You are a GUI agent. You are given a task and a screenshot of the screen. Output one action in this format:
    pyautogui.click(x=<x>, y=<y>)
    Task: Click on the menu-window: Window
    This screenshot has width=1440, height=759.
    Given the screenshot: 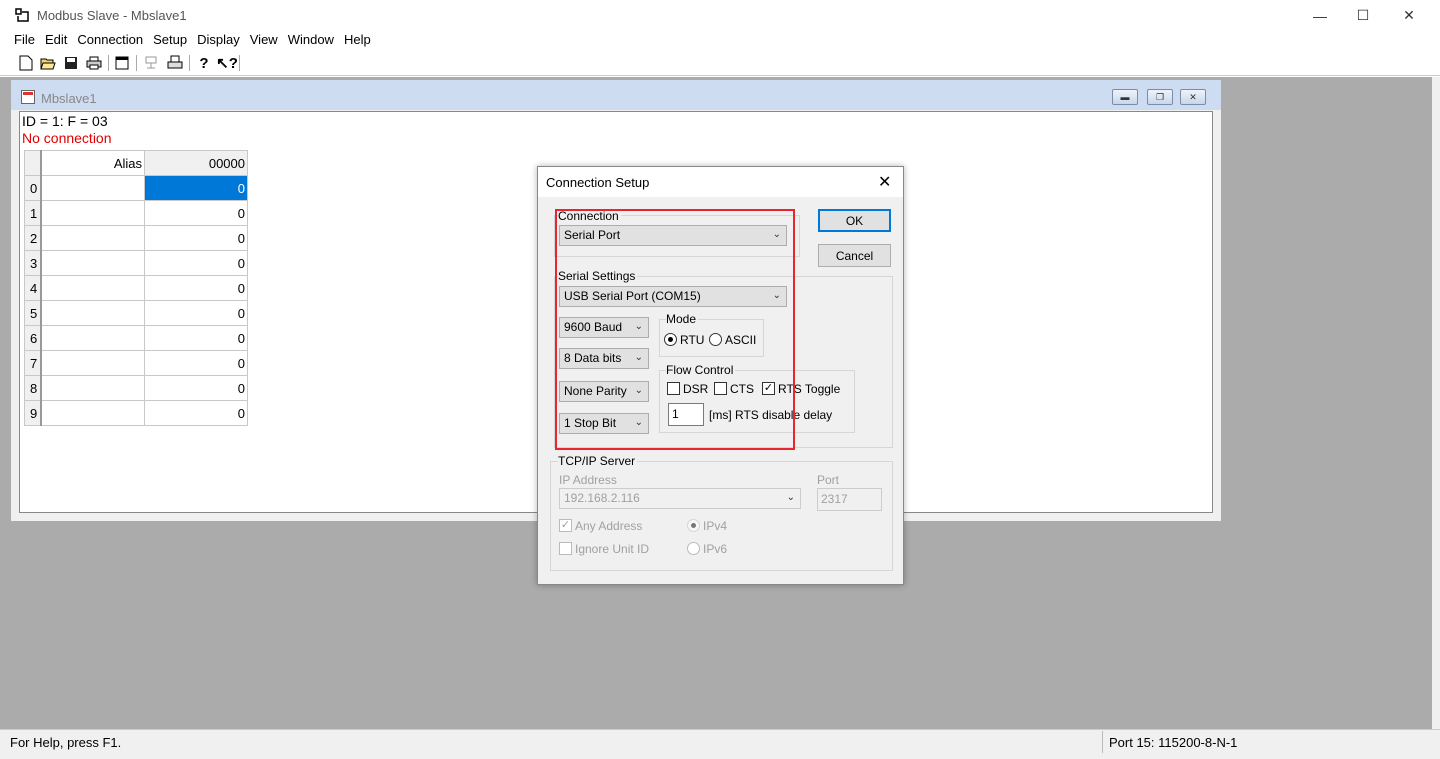 What is the action you would take?
    pyautogui.click(x=311, y=41)
    